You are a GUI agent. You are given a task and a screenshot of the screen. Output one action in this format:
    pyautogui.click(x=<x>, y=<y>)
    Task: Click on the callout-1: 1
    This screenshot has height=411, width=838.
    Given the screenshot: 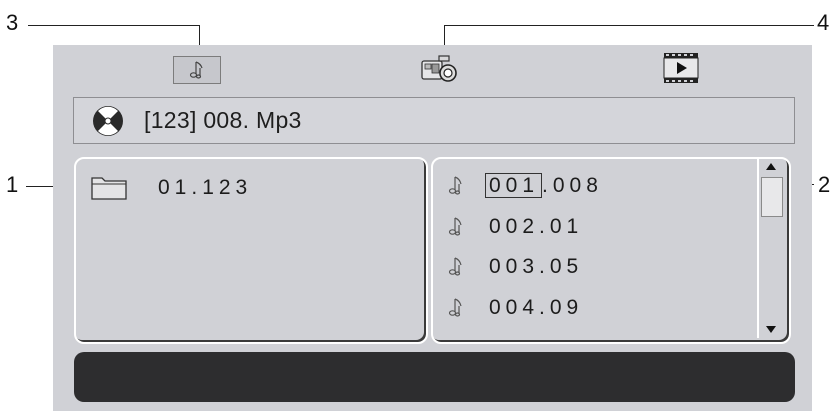 What is the action you would take?
    pyautogui.click(x=12, y=184)
    